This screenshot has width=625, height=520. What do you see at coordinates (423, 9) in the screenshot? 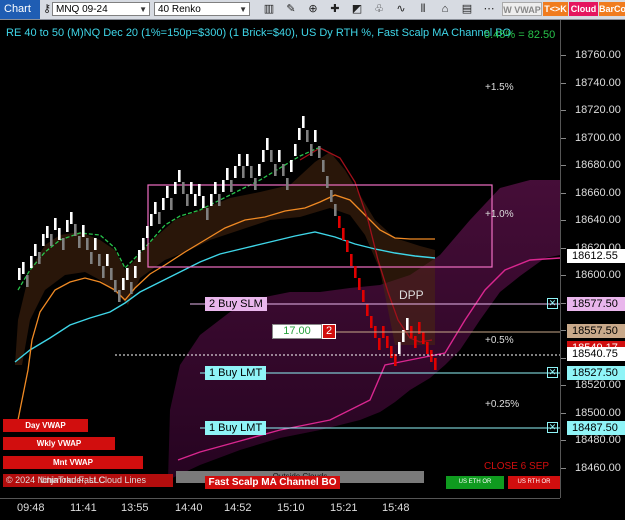
I see `data-series-icon: ⫴` at bounding box center [423, 9].